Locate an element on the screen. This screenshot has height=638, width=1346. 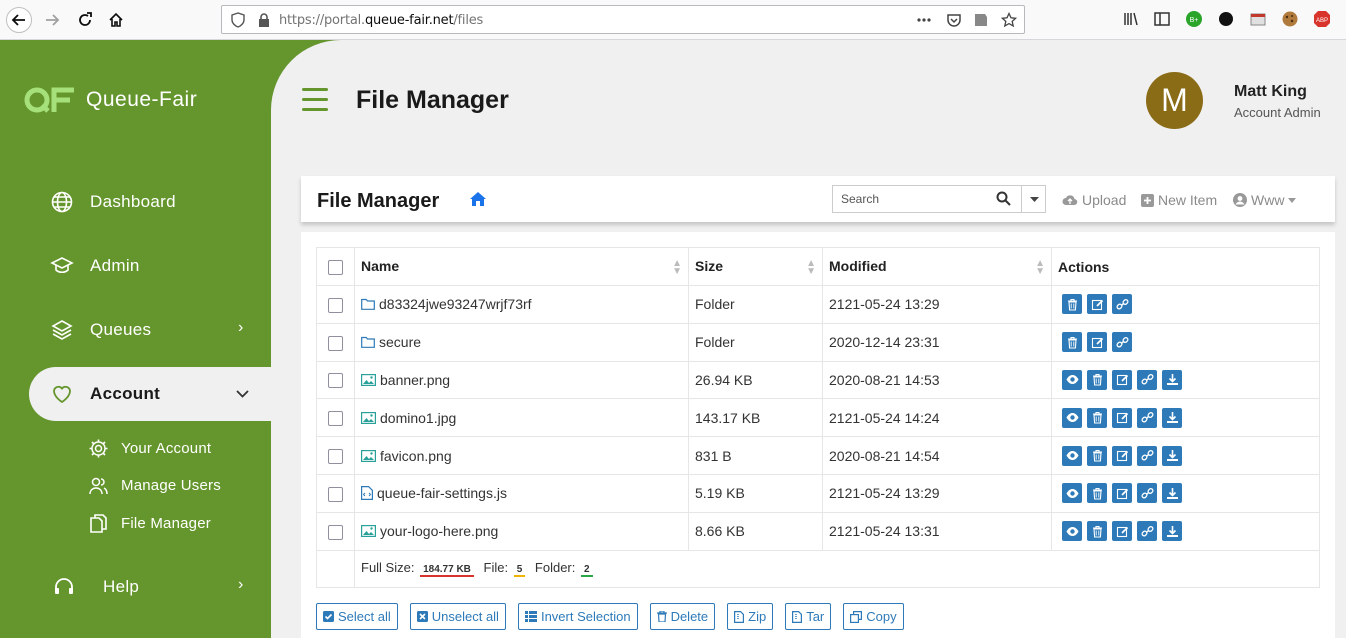
name-cell: d83324jwe93247wrjf73rf is located at coordinates (521, 304).